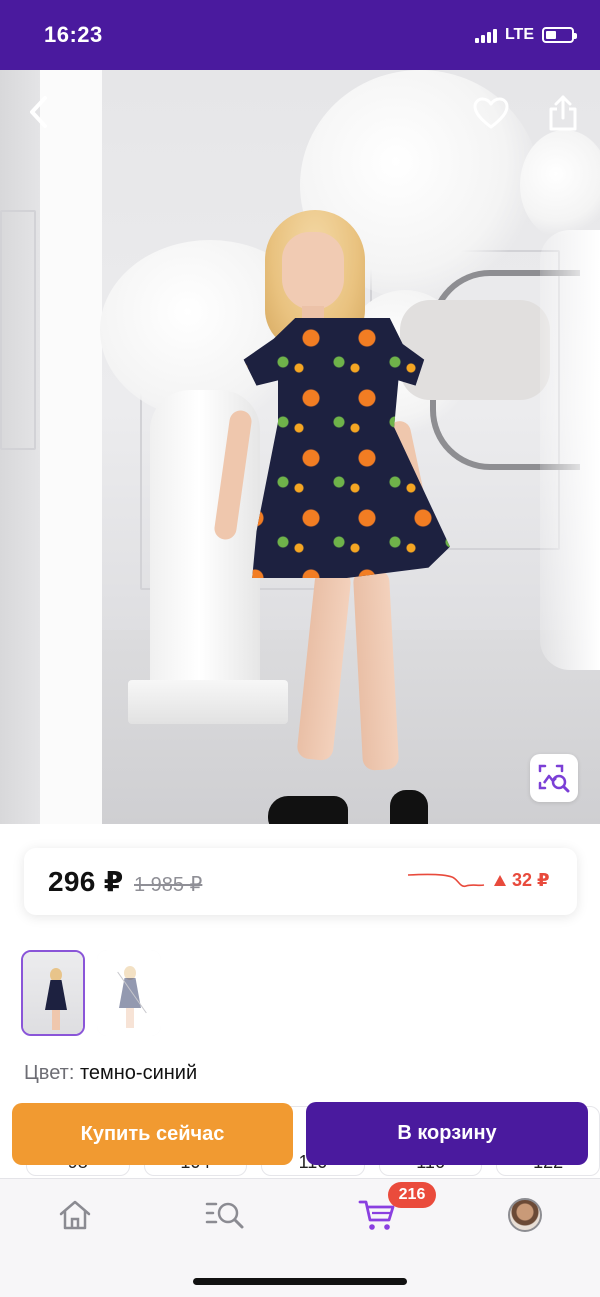 This screenshot has height=1297, width=600. I want to click on color-thumbnail-unavailable, so click(129, 993).